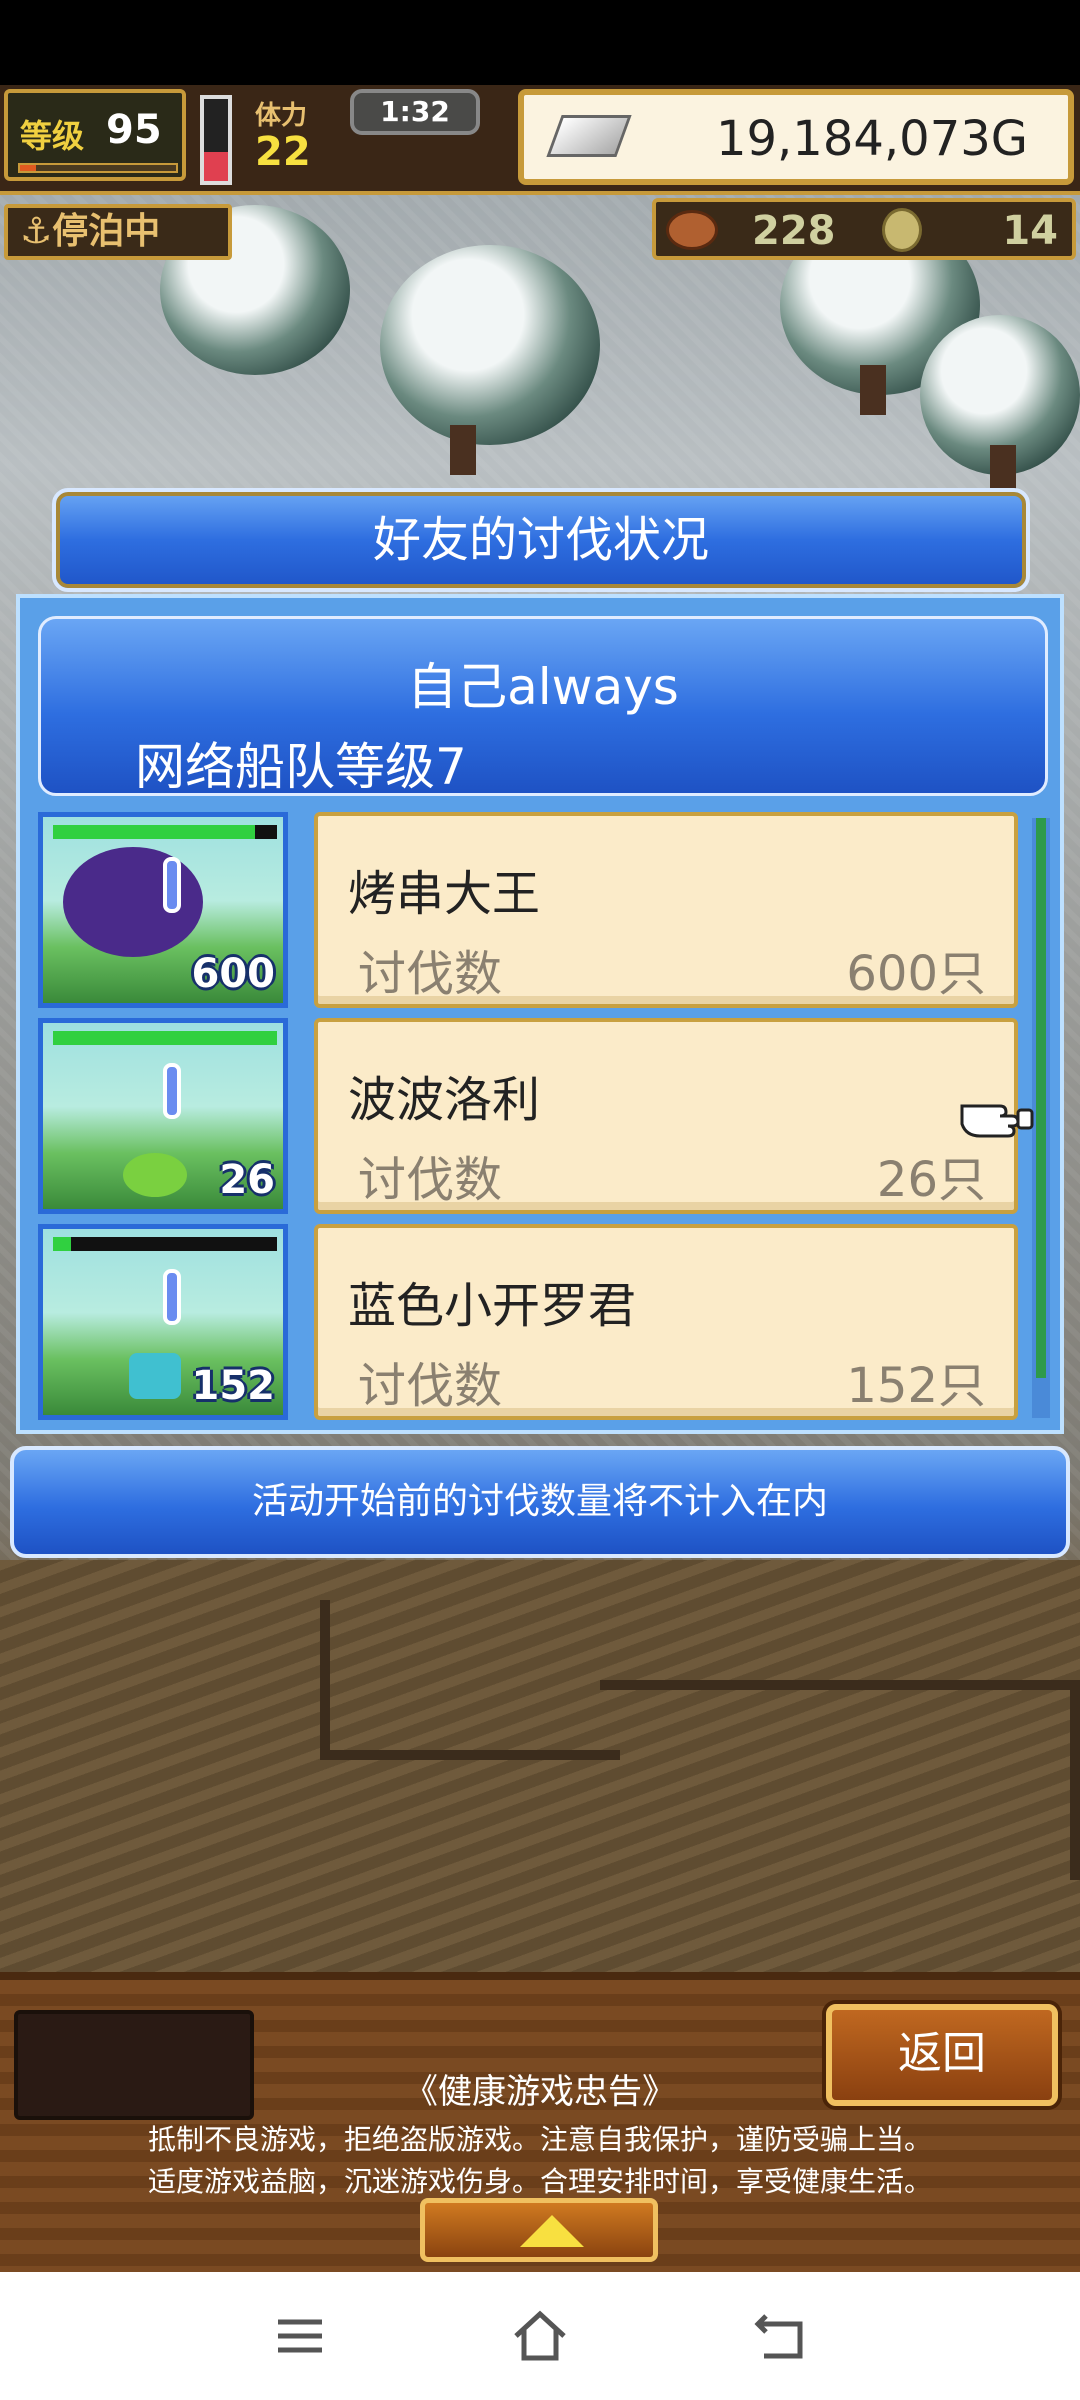 The width and height of the screenshot is (1080, 2400). What do you see at coordinates (233, 1386) in the screenshot?
I see `thumb-count: 152` at bounding box center [233, 1386].